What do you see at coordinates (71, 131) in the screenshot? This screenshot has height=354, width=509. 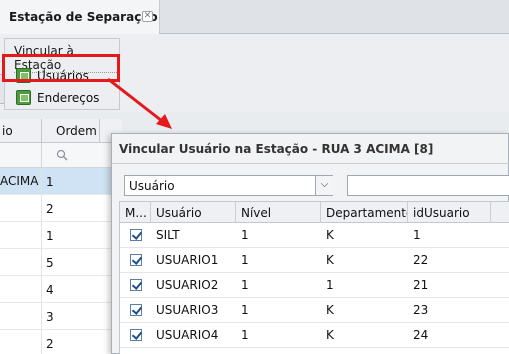 I see `column-header-ordem: Ordem` at bounding box center [71, 131].